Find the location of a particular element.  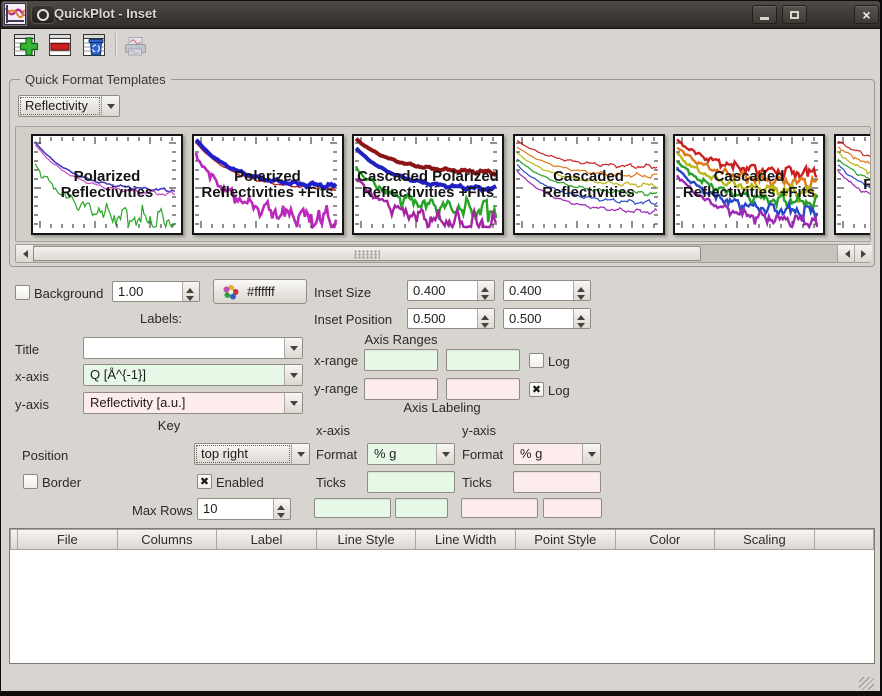

y-range-max-field is located at coordinates (483, 389).